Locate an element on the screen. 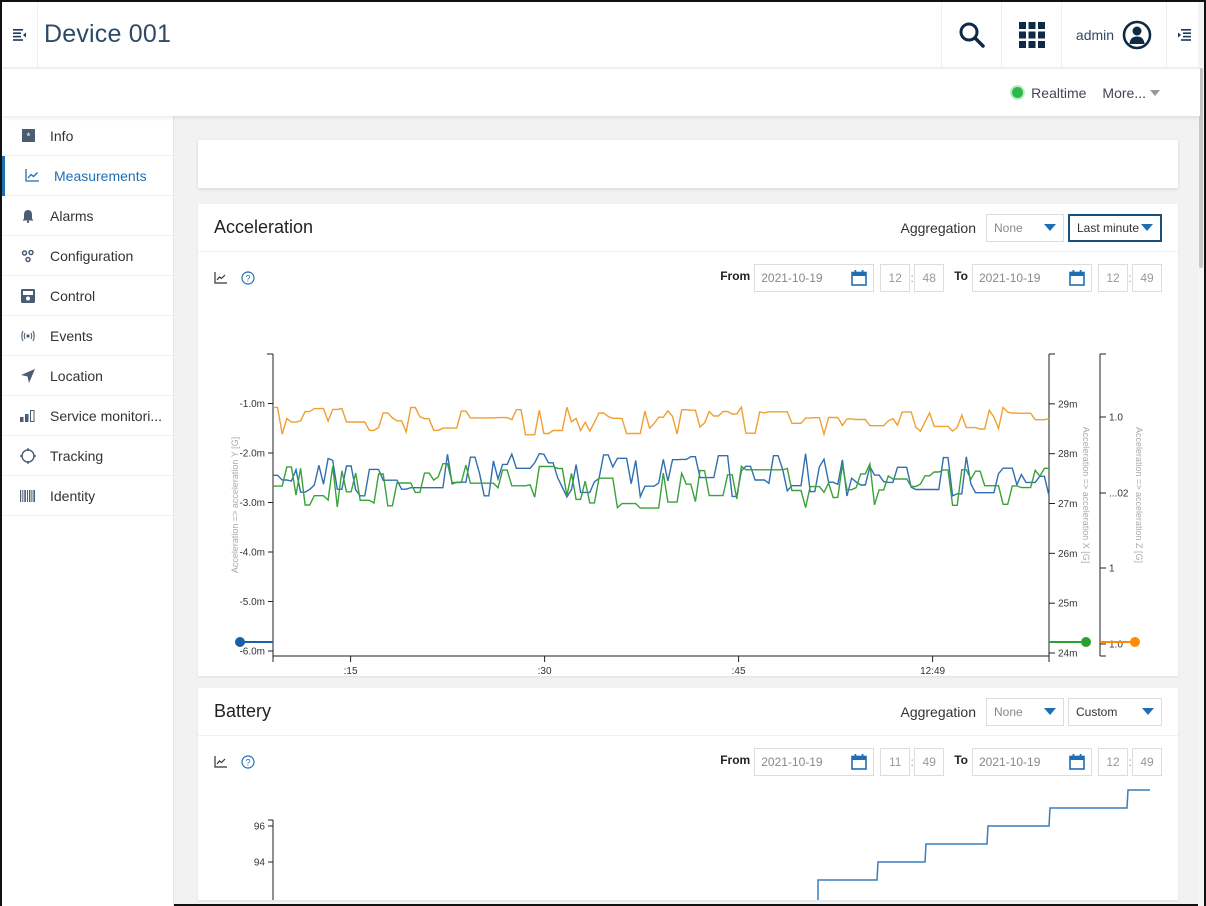 Image resolution: width=1206 pixels, height=906 pixels. chart-line-icon is located at coordinates (32, 175).